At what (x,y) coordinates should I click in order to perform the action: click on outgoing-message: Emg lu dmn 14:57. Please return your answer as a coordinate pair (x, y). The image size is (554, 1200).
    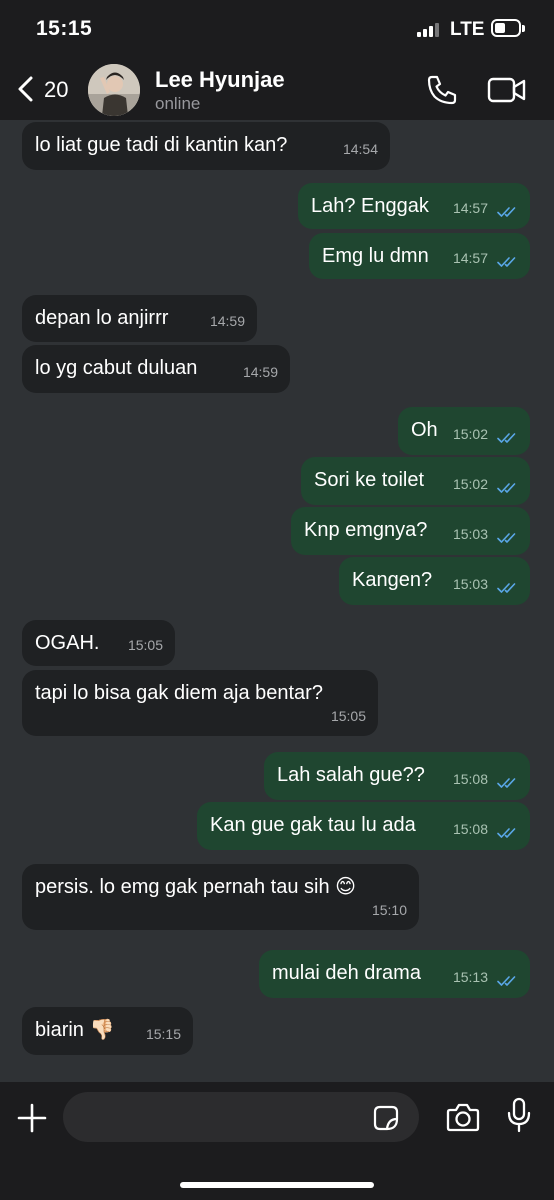
    Looking at the image, I should click on (419, 256).